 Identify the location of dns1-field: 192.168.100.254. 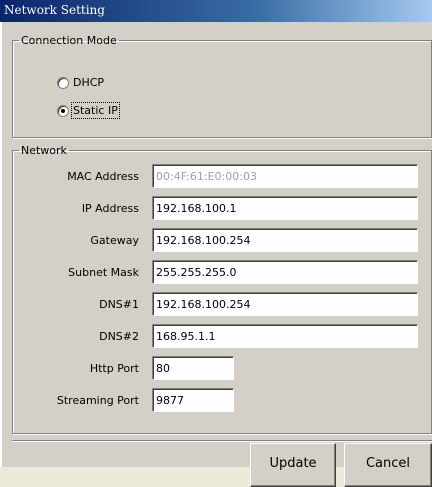
(285, 304).